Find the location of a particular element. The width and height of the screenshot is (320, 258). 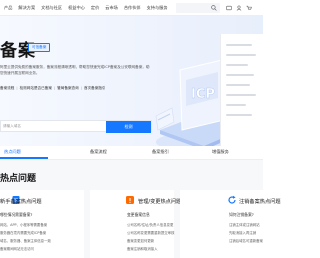

card-subtitle: 变更备案信息 is located at coordinates (138, 215).